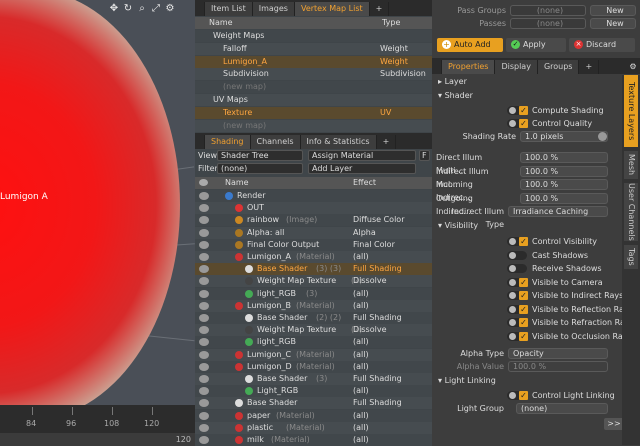 The height and width of the screenshot is (446, 640). I want to click on shader-tree-row: paper (Material) (all), so click(313, 415).